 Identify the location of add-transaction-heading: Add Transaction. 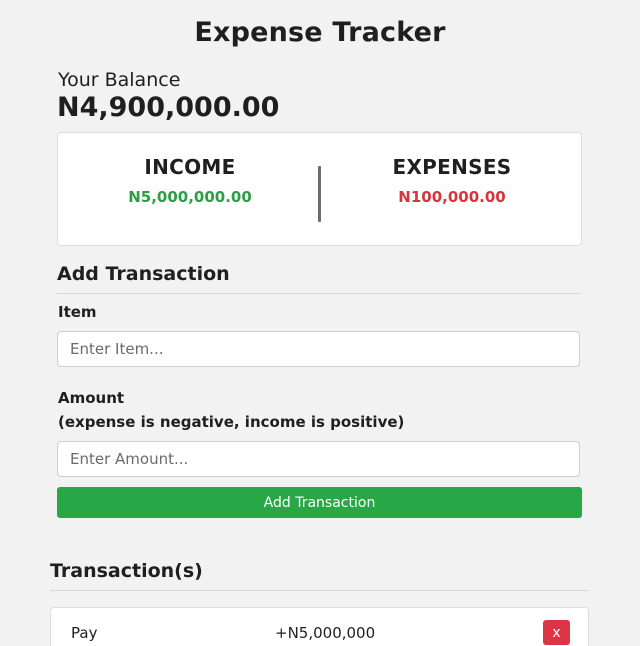
(319, 278).